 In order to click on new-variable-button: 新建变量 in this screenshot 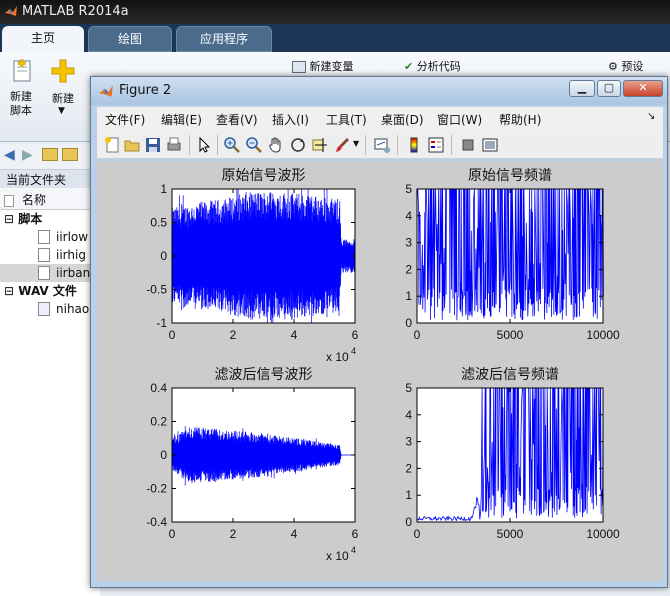, I will do `click(323, 66)`.